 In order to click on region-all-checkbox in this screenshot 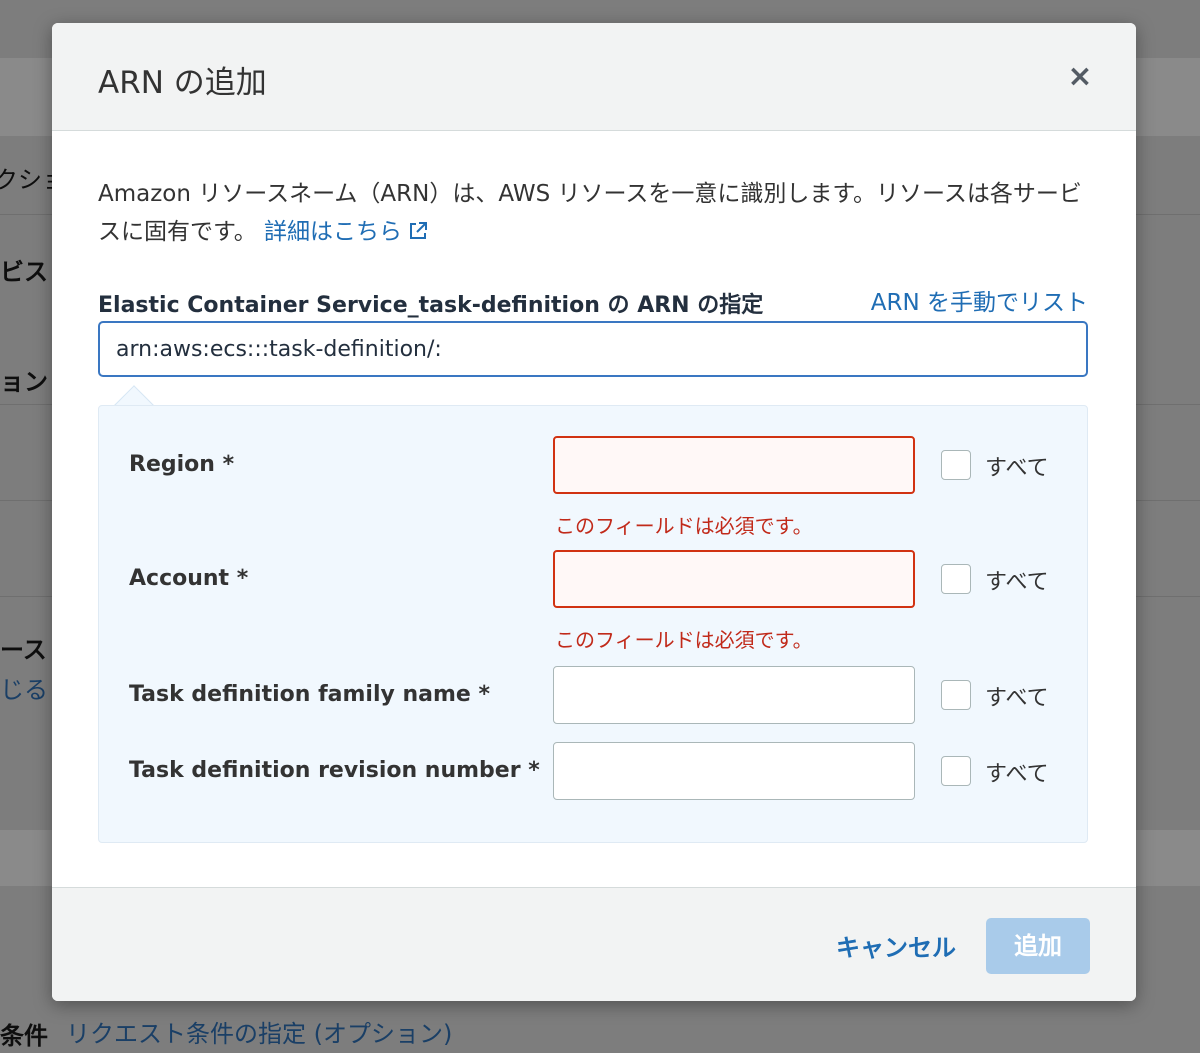, I will do `click(956, 465)`.